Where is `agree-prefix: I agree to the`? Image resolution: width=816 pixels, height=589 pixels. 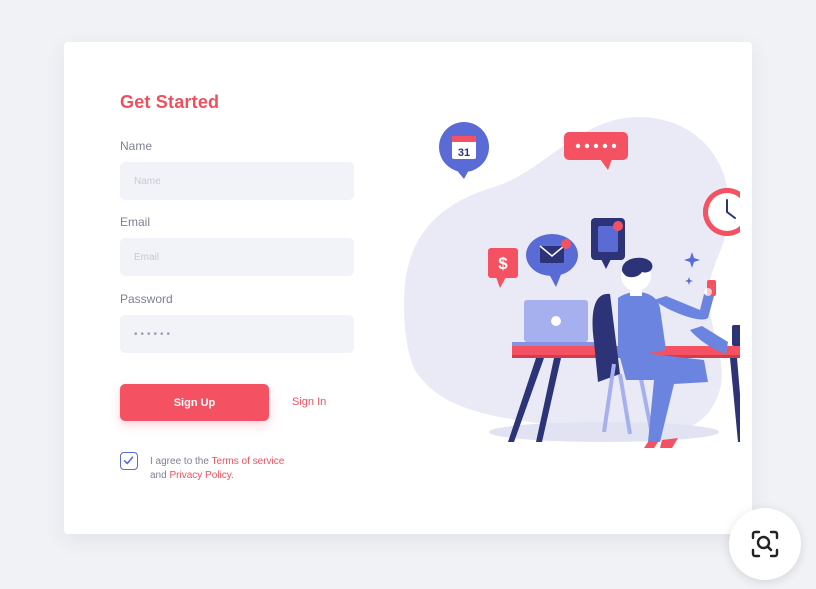 agree-prefix: I agree to the is located at coordinates (181, 461).